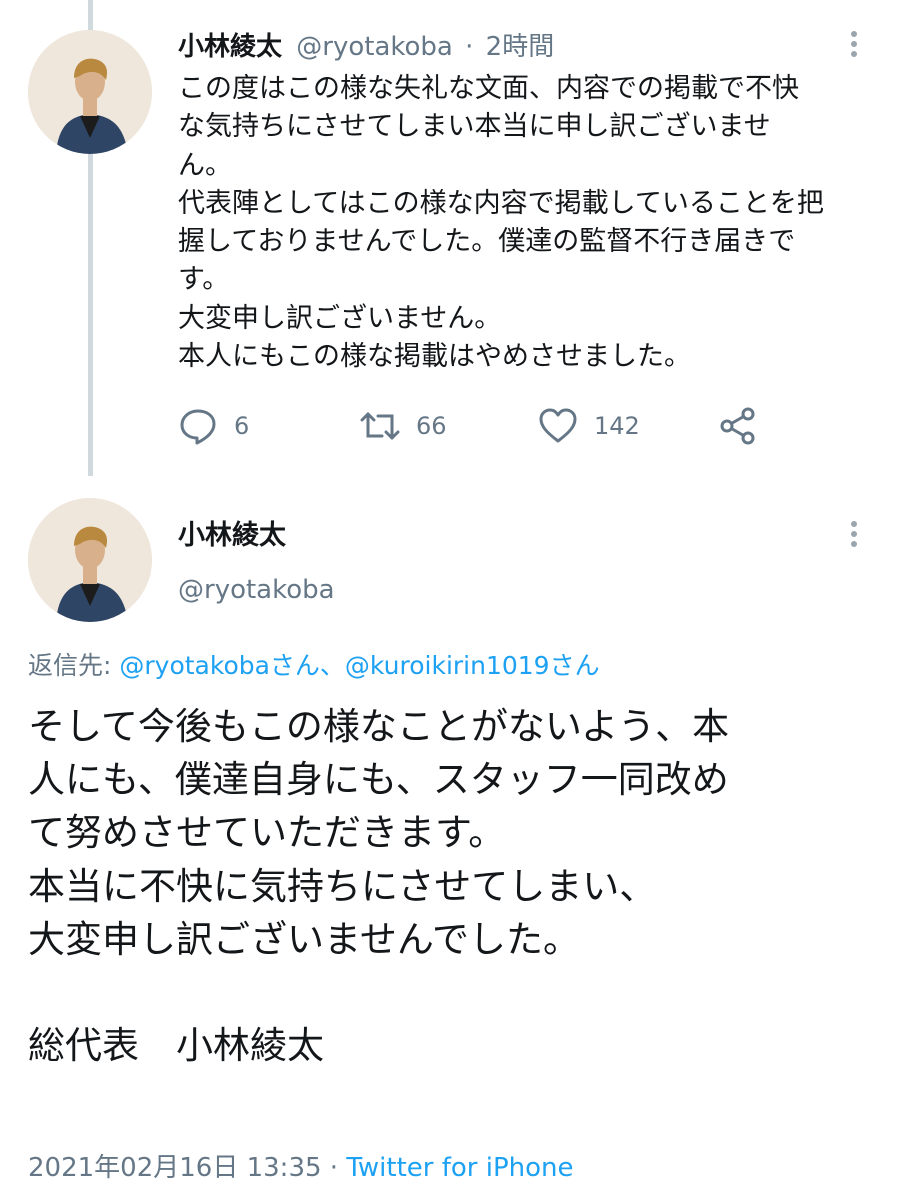 The width and height of the screenshot is (899, 1200). What do you see at coordinates (378, 780) in the screenshot?
I see `tweet-text-line: 人にも、僕達自身にも、スタッフ一同改め` at bounding box center [378, 780].